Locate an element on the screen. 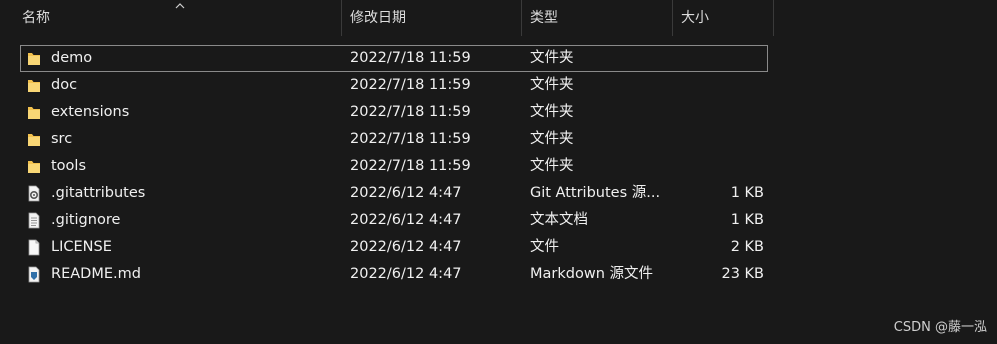  column-header-type-label: 类型 is located at coordinates (544, 18).